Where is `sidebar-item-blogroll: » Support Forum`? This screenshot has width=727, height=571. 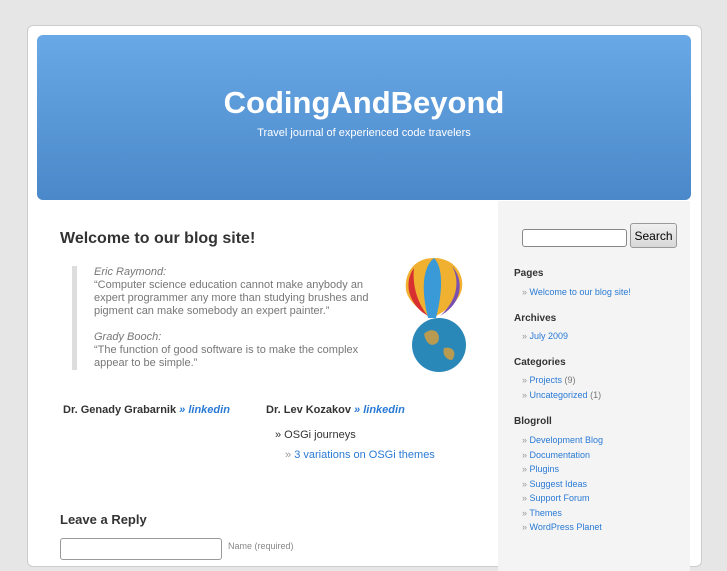 sidebar-item-blogroll: » Support Forum is located at coordinates (556, 498).